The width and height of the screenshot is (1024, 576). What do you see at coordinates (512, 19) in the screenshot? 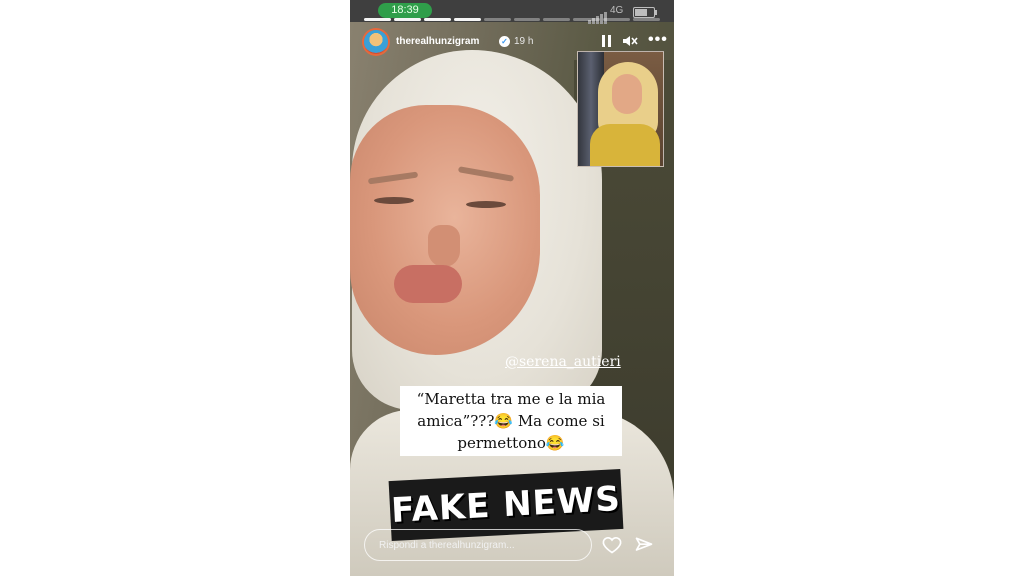
I see `story-progress` at bounding box center [512, 19].